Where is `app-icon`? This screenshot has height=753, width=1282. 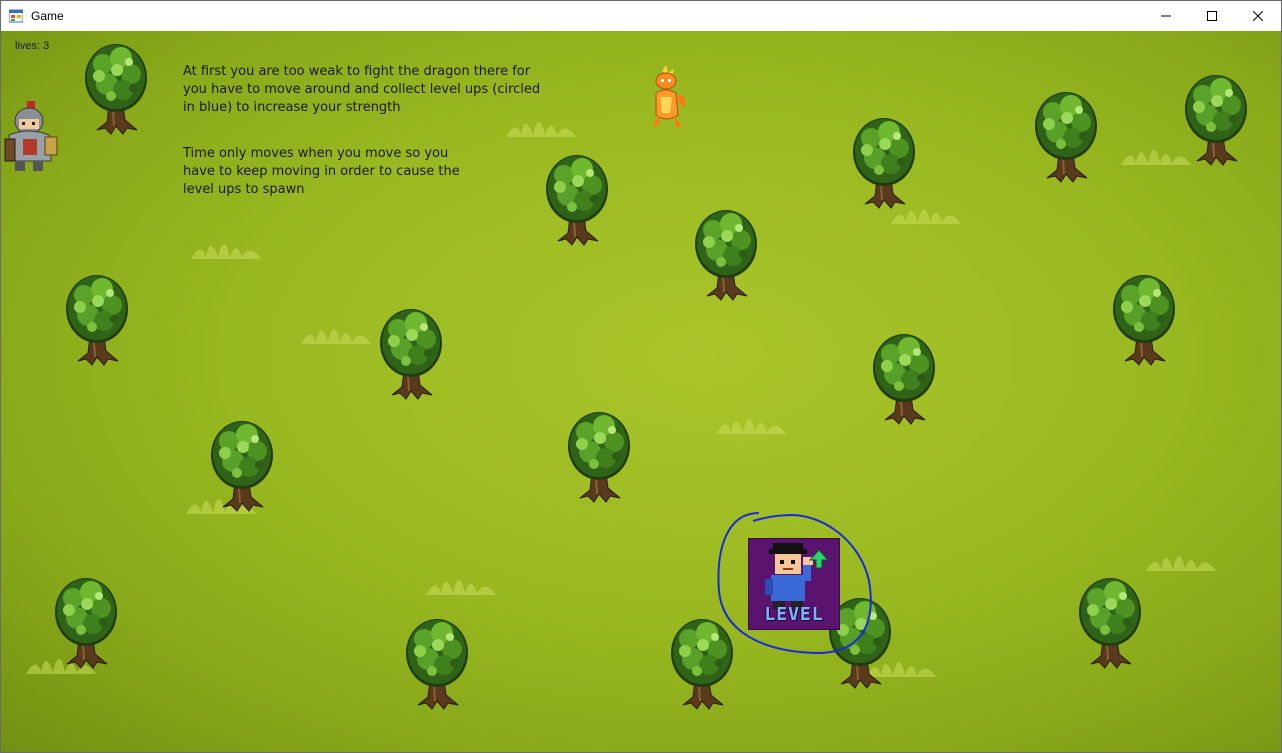 app-icon is located at coordinates (16, 16).